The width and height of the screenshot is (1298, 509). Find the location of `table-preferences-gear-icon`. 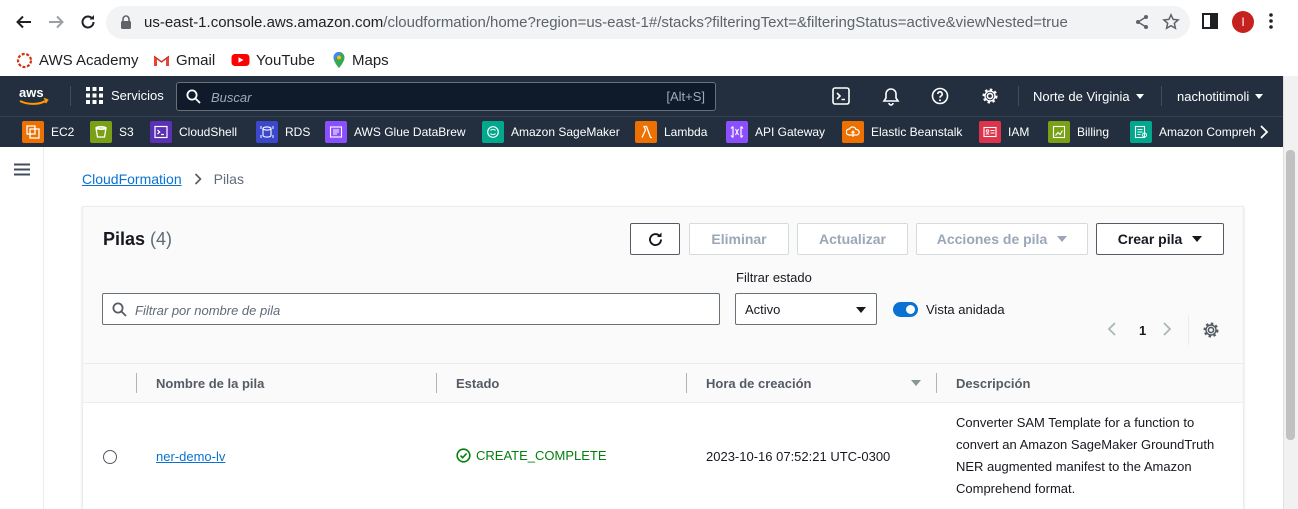

table-preferences-gear-icon is located at coordinates (1211, 330).